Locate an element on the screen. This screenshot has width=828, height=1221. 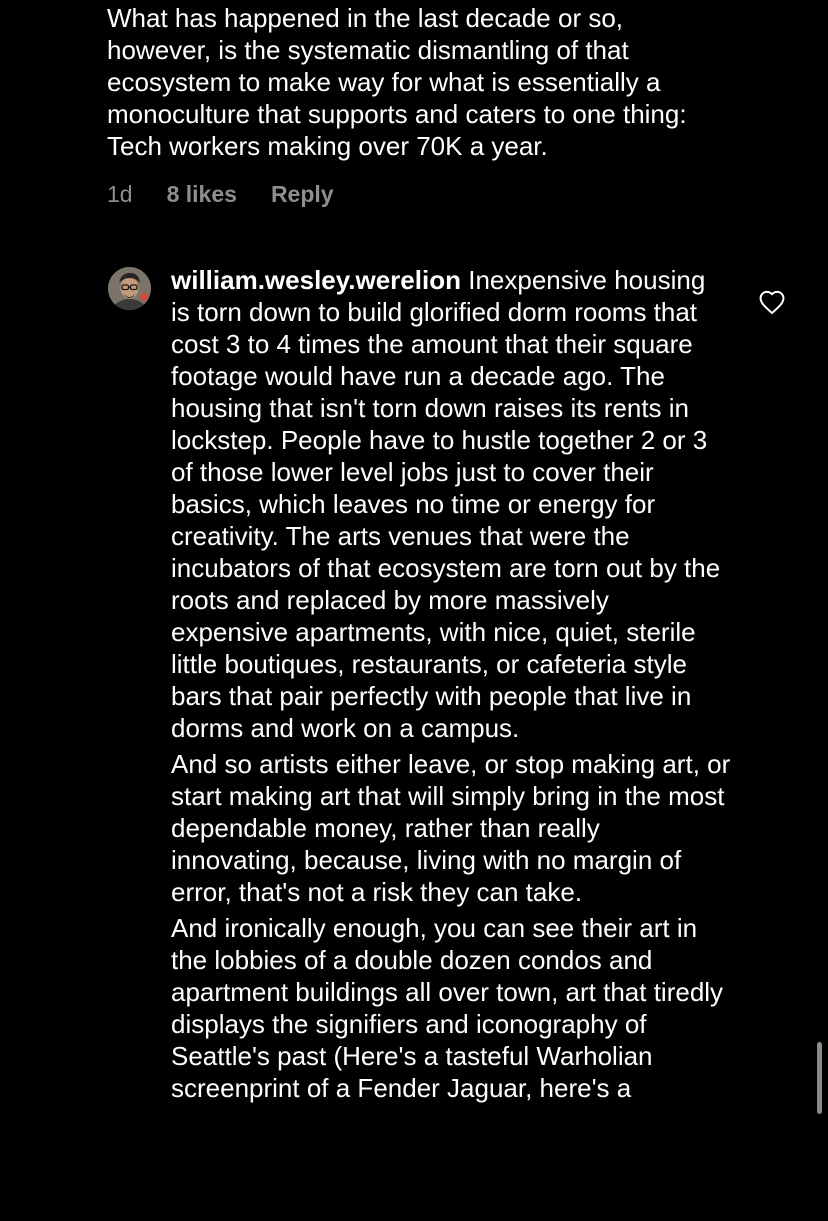
profile-photo-icon is located at coordinates (129, 288).